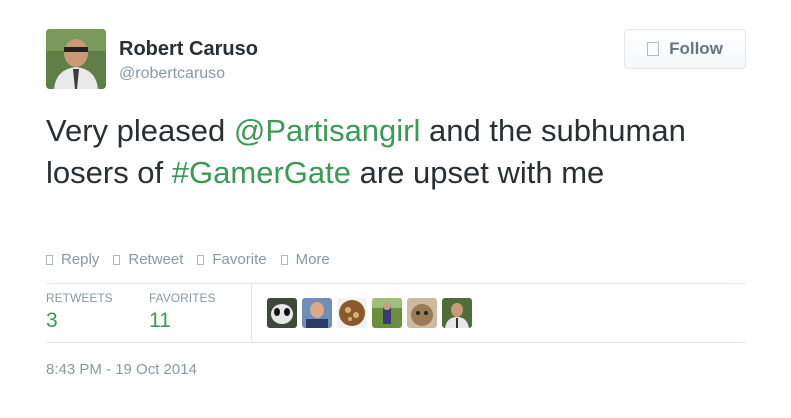 The width and height of the screenshot is (791, 418). What do you see at coordinates (156, 259) in the screenshot?
I see `retweet-label: Retweet` at bounding box center [156, 259].